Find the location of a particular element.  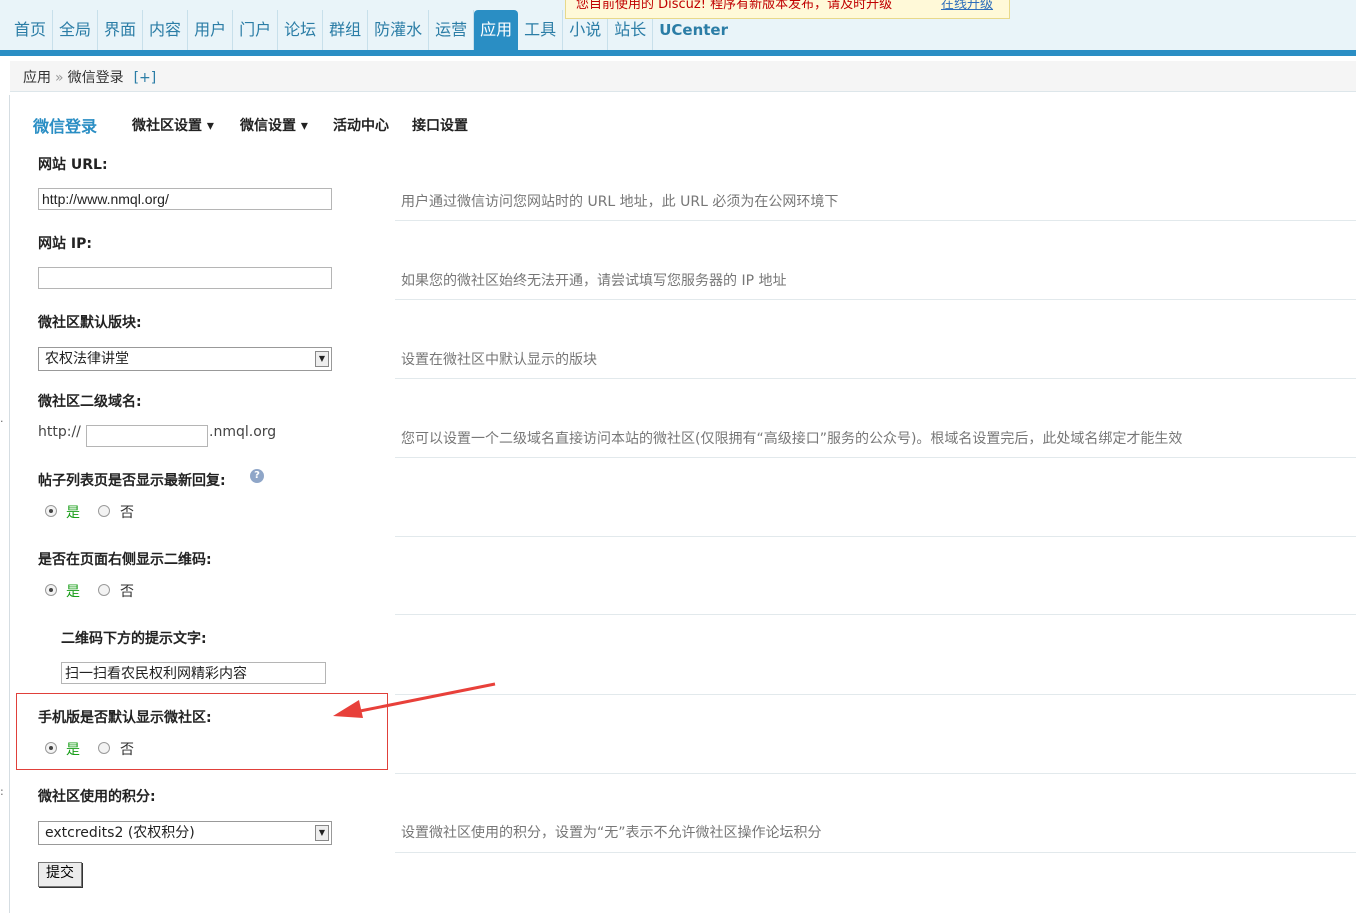

nav-item-interface: 界面 is located at coordinates (121, 30).